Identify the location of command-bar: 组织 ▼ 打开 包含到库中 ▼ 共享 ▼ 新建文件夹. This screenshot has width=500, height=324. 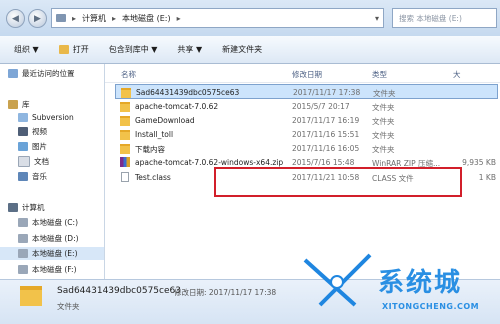
(250, 50).